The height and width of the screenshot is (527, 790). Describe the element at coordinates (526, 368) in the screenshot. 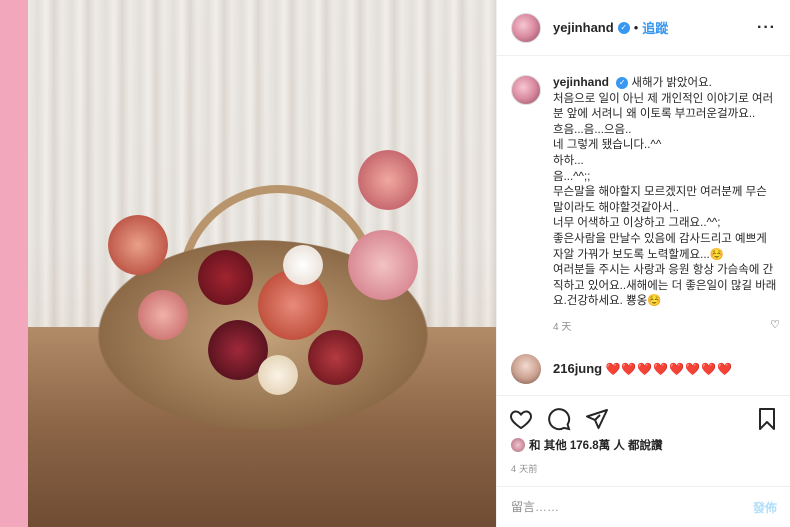

I see `commenter-avatar` at that location.